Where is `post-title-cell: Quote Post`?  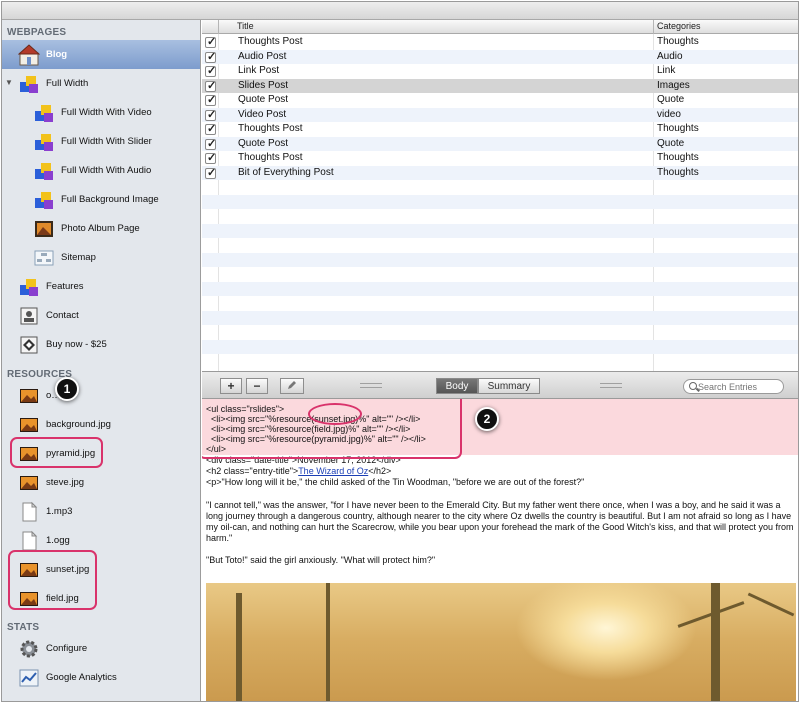
post-title-cell: Quote Post is located at coordinates (263, 99).